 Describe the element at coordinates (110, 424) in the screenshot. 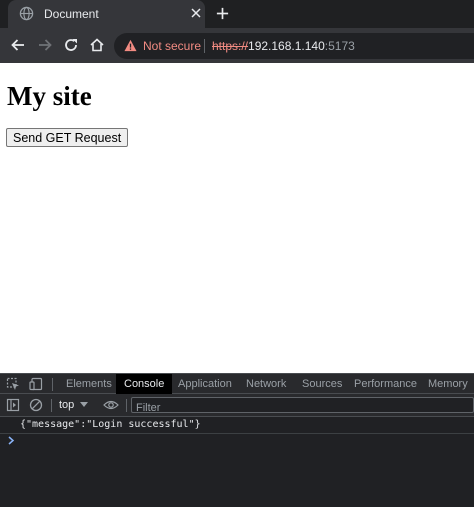

I see `console-message: {"message":"Login successful"}` at that location.